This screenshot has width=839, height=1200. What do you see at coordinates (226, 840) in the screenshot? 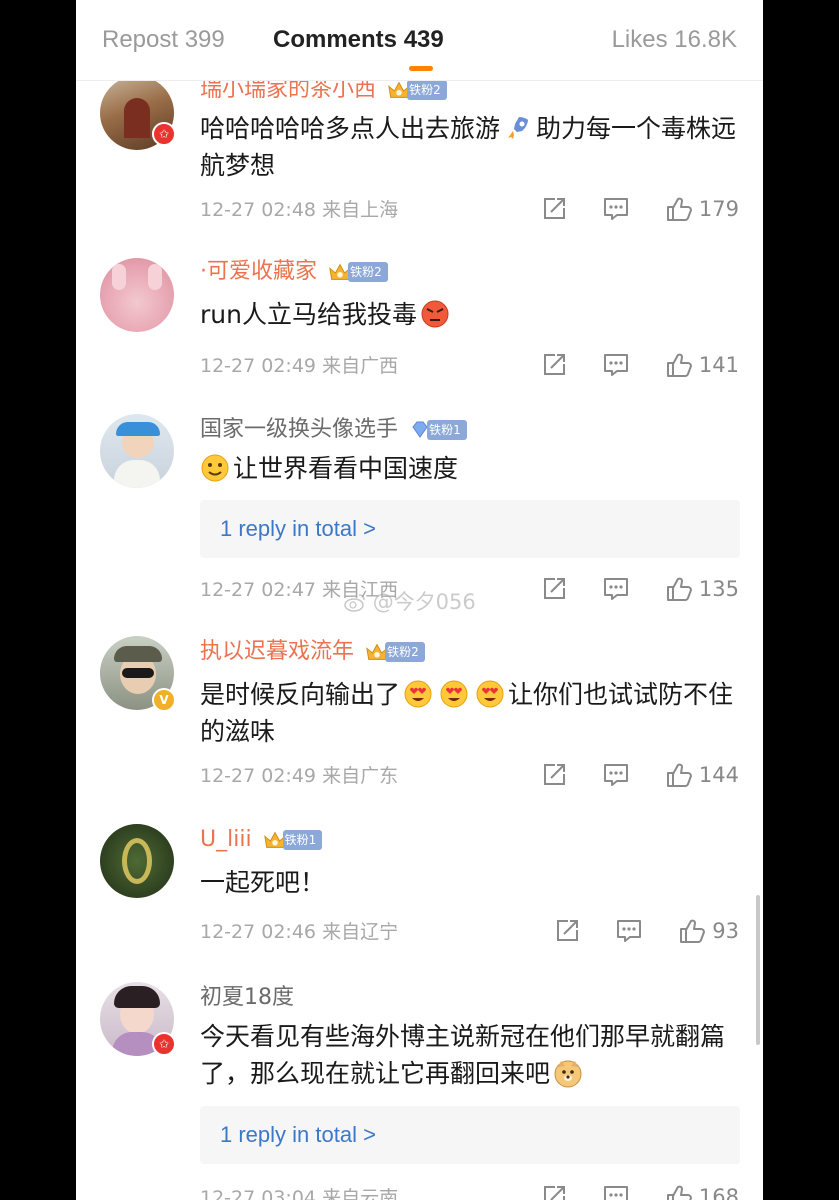
I see `nickname: U_liii` at bounding box center [226, 840].